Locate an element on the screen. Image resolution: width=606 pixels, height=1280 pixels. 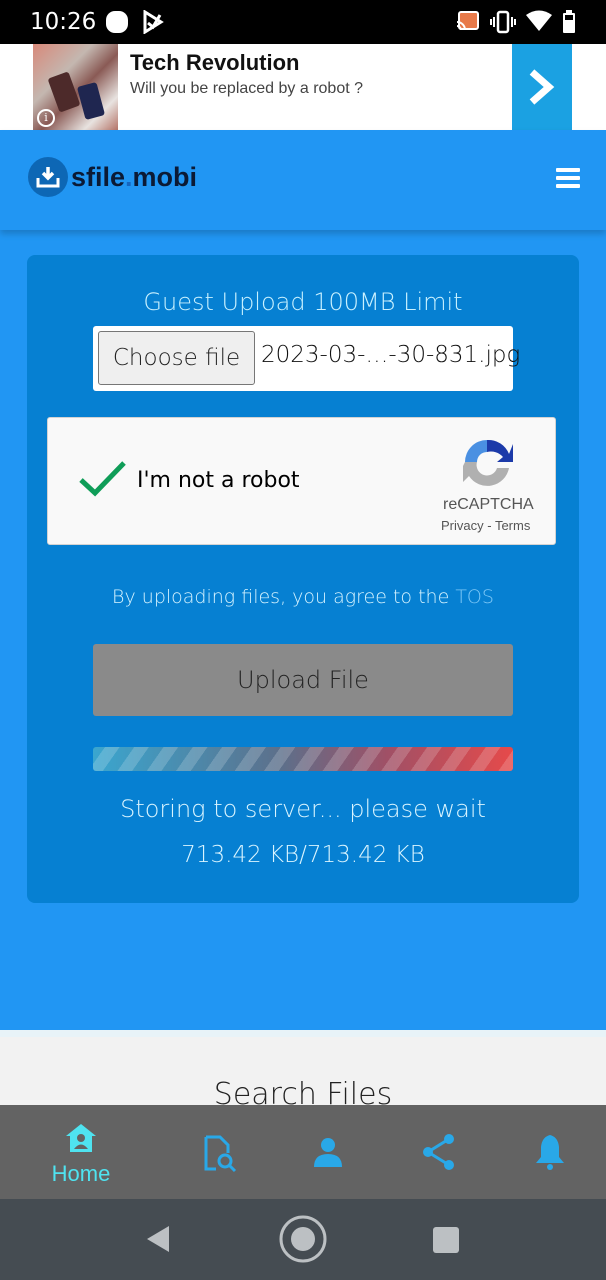
nav-file-search is located at coordinates (219, 1152).